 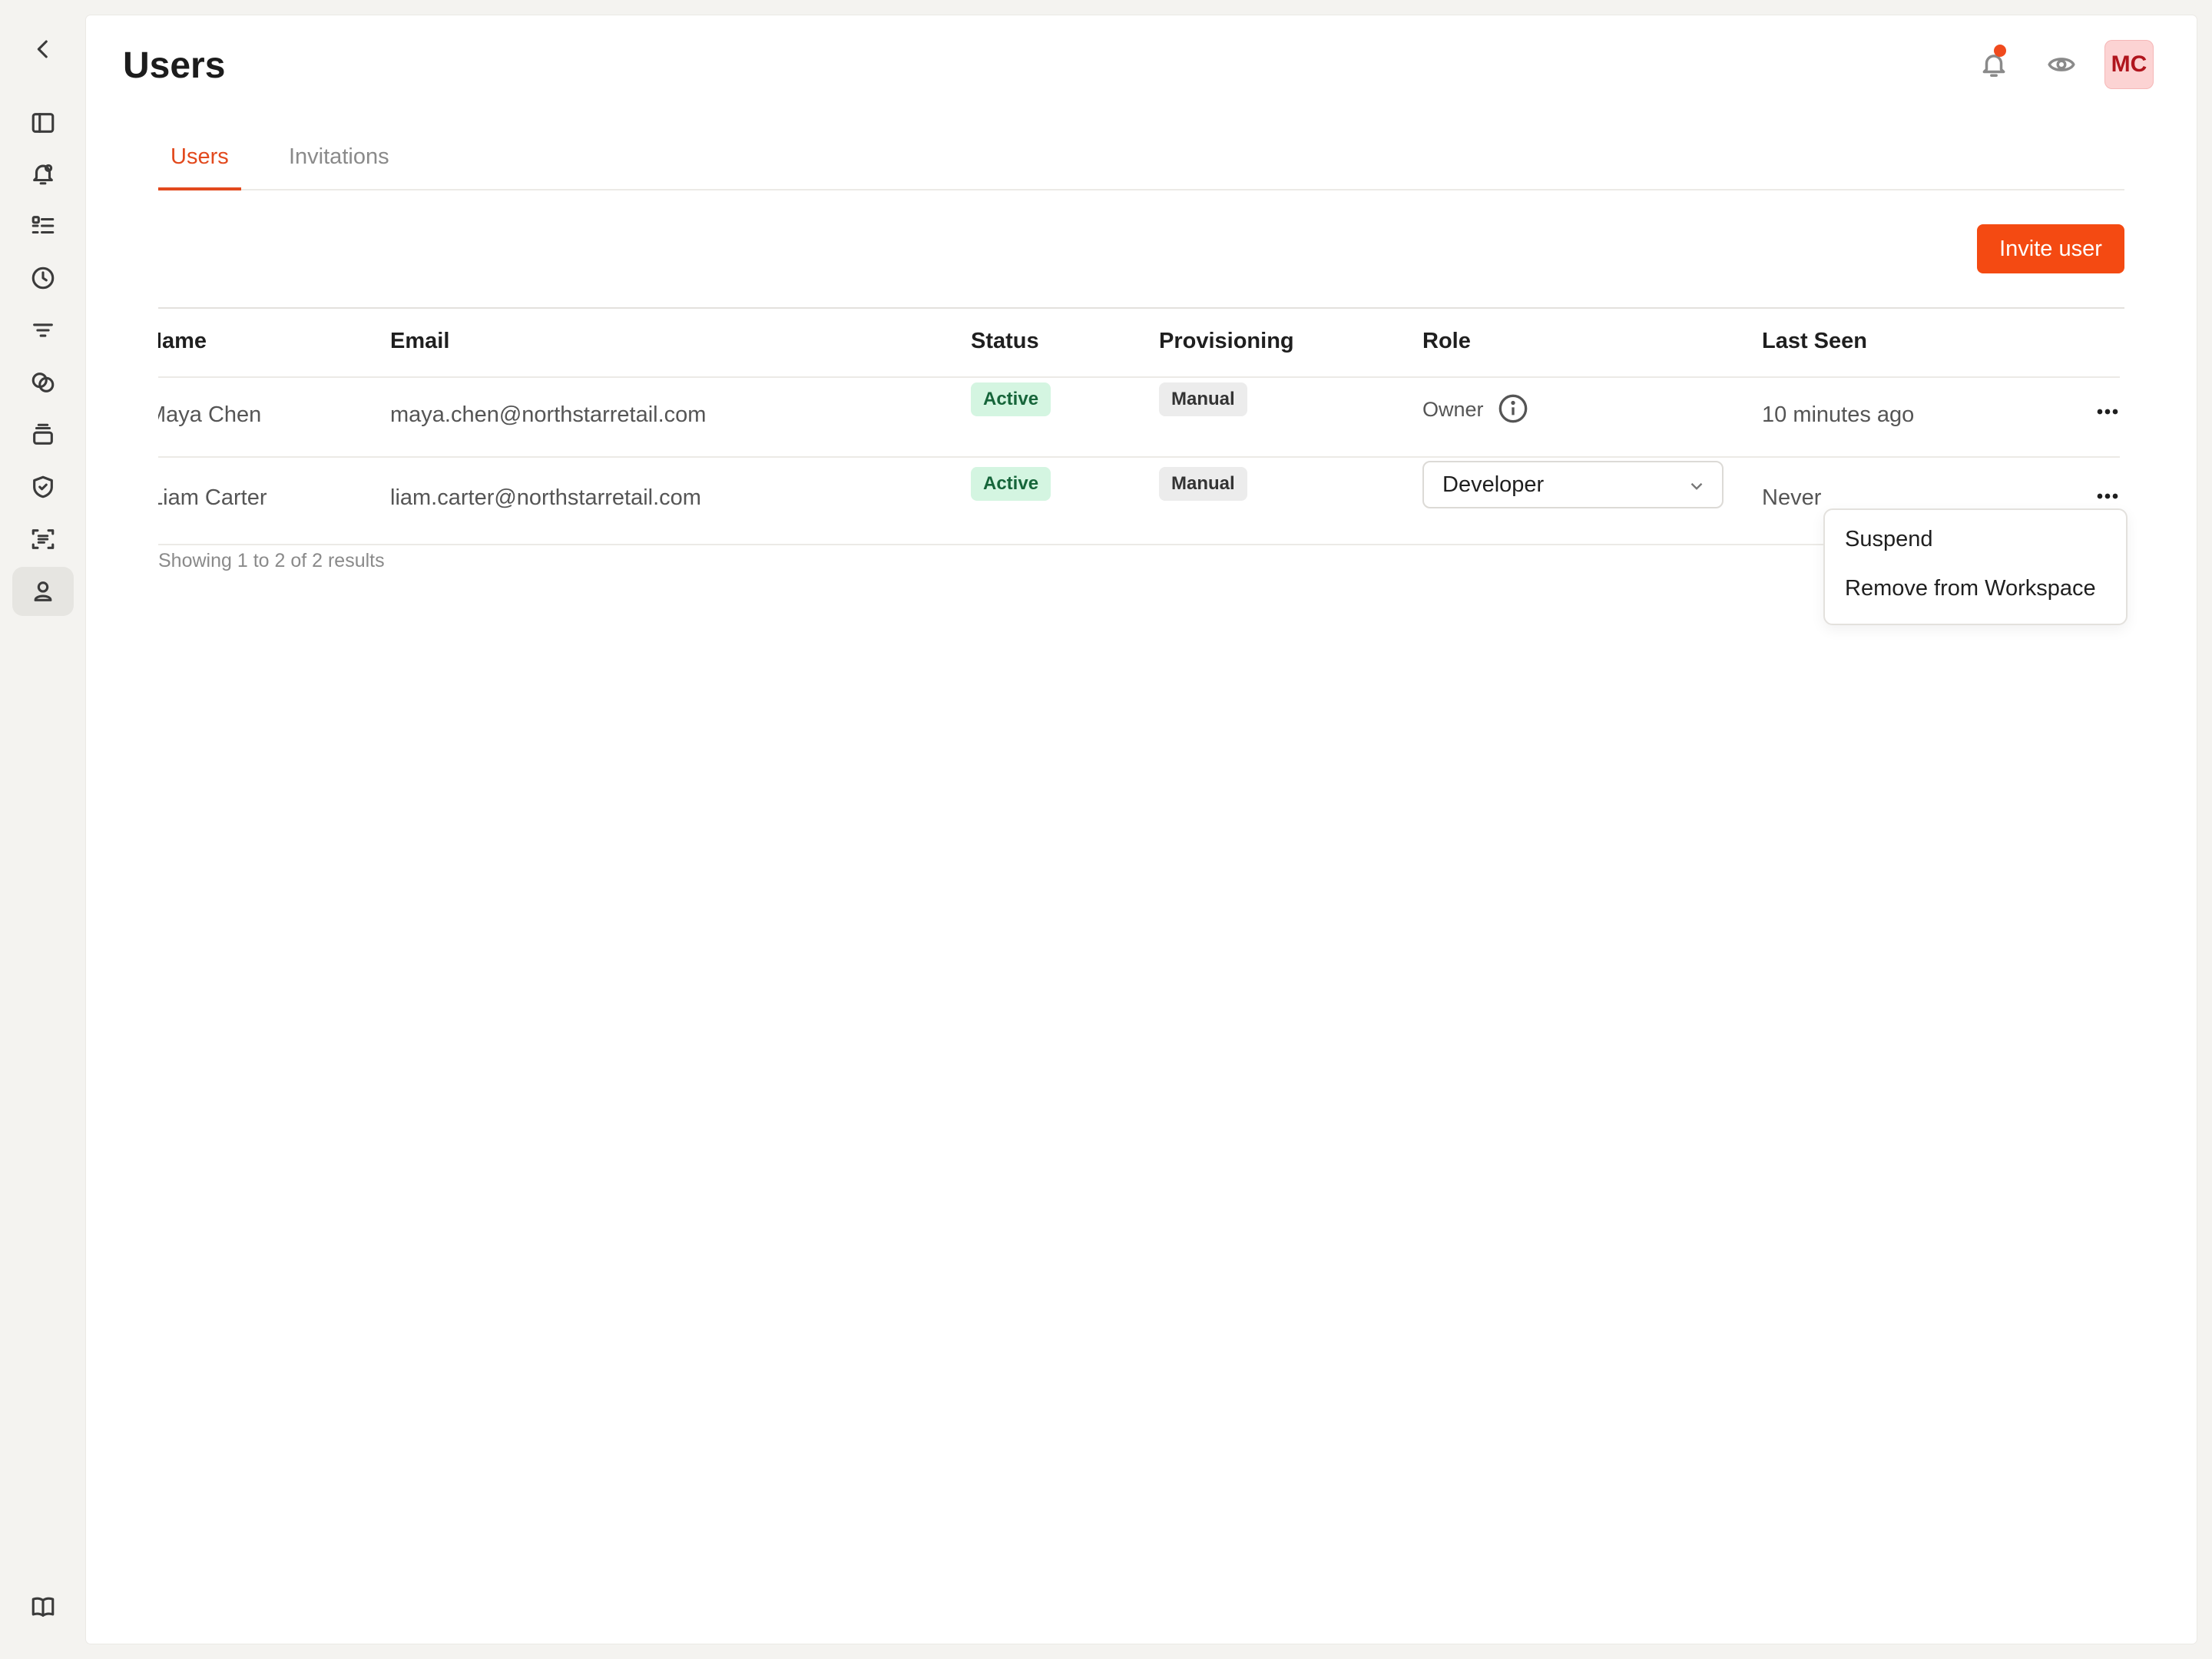 What do you see at coordinates (1141, 308) in the screenshot?
I see `table-top-border` at bounding box center [1141, 308].